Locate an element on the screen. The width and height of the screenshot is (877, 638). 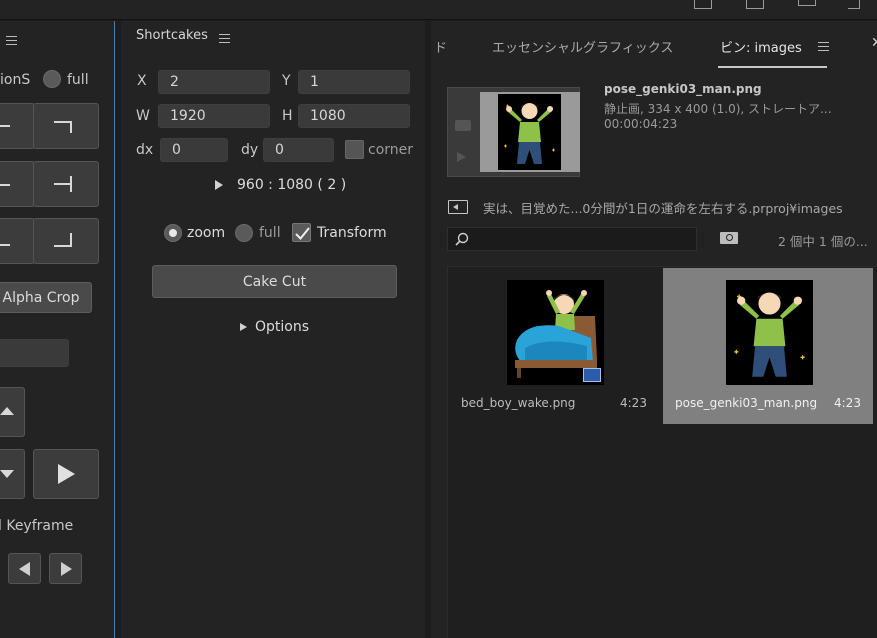
play-icon is located at coordinates (66, 474).